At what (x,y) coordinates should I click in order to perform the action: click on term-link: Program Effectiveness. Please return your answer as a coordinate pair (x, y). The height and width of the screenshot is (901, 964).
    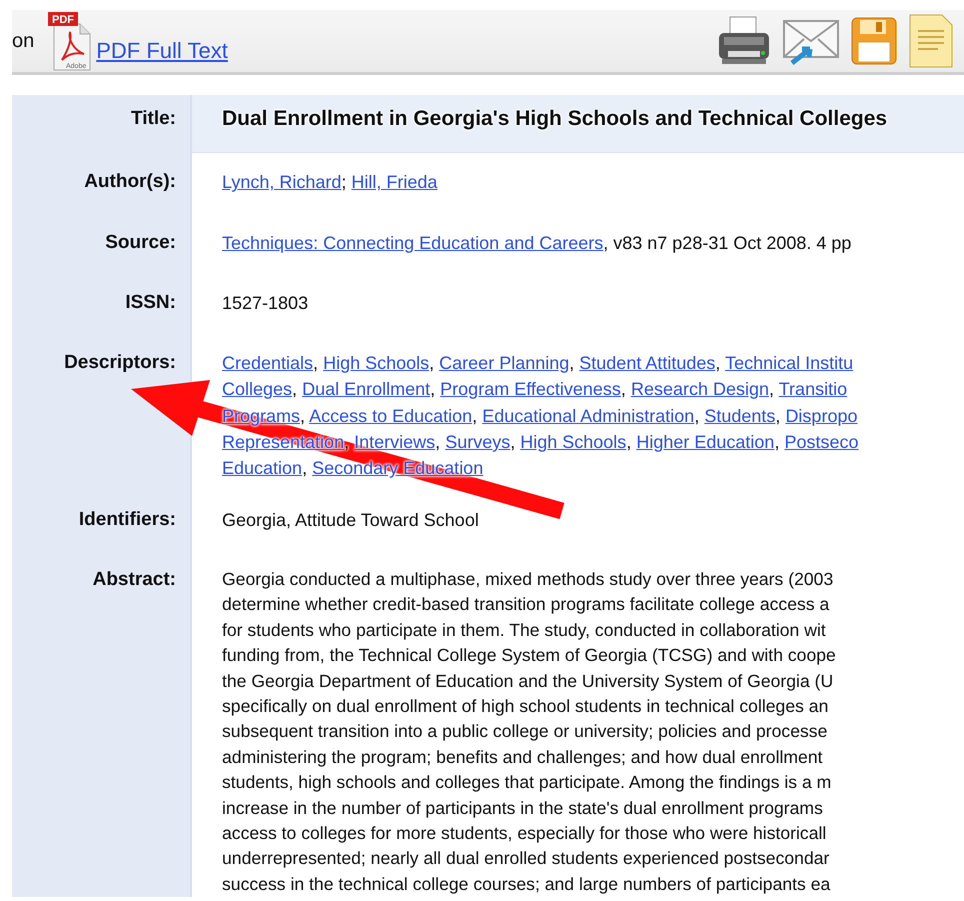
    Looking at the image, I should click on (530, 389).